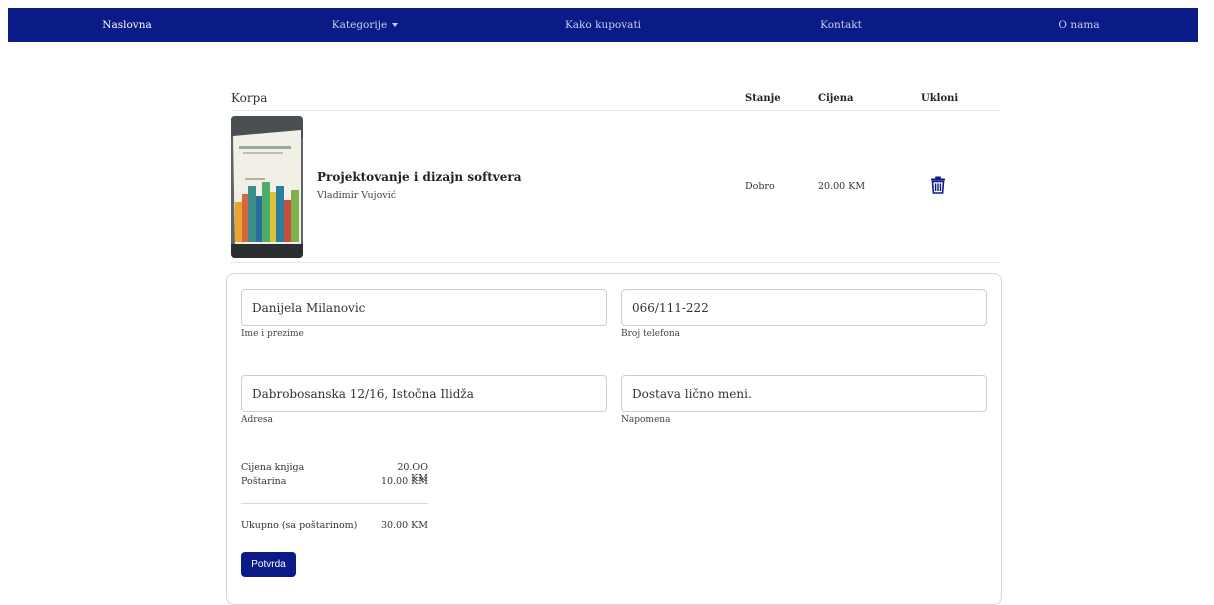  What do you see at coordinates (404, 525) in the screenshot?
I see `total-value: 30.00 KM` at bounding box center [404, 525].